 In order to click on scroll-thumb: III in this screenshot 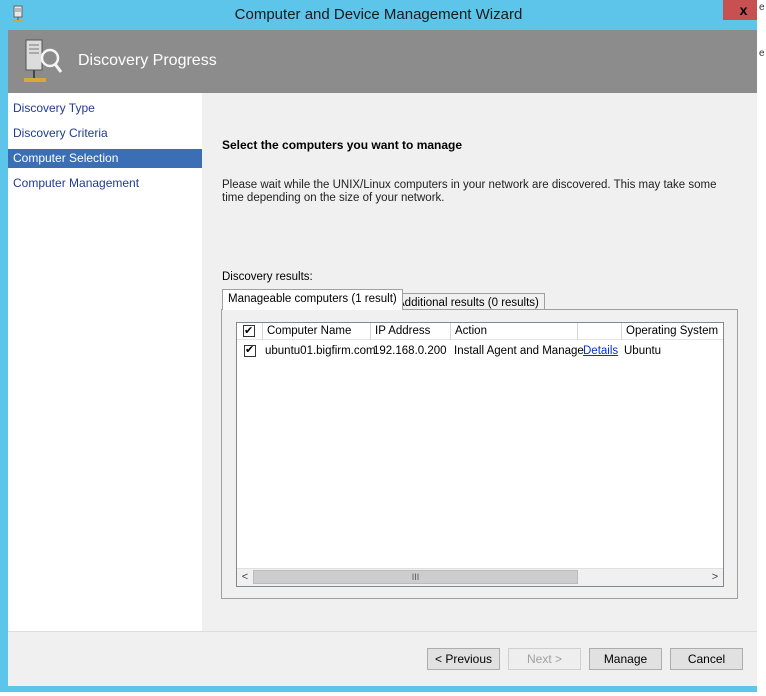, I will do `click(415, 577)`.